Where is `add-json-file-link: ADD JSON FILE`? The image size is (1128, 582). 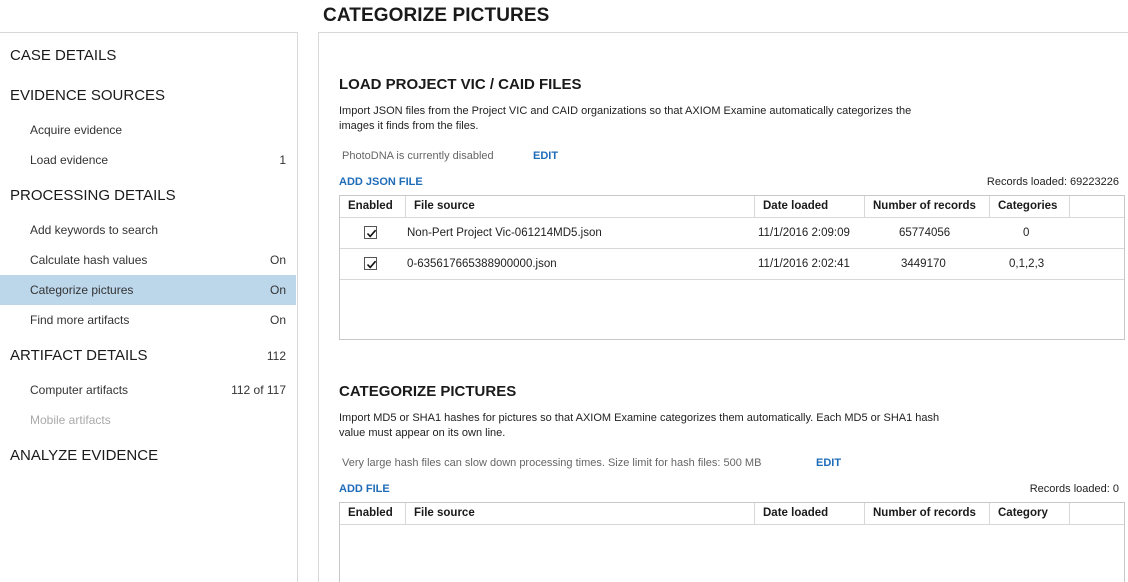 add-json-file-link: ADD JSON FILE is located at coordinates (381, 182).